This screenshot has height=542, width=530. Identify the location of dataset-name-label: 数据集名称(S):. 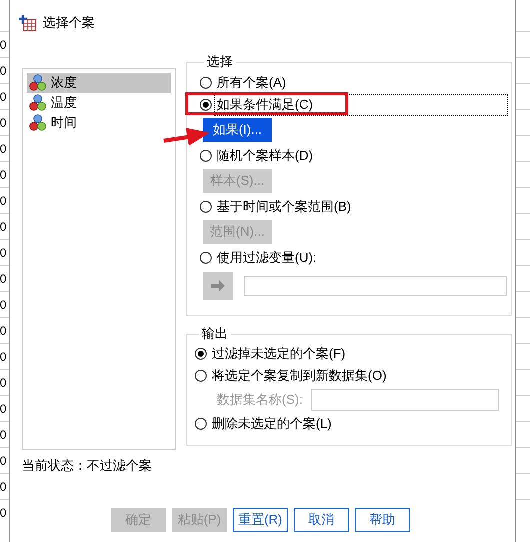
(260, 400).